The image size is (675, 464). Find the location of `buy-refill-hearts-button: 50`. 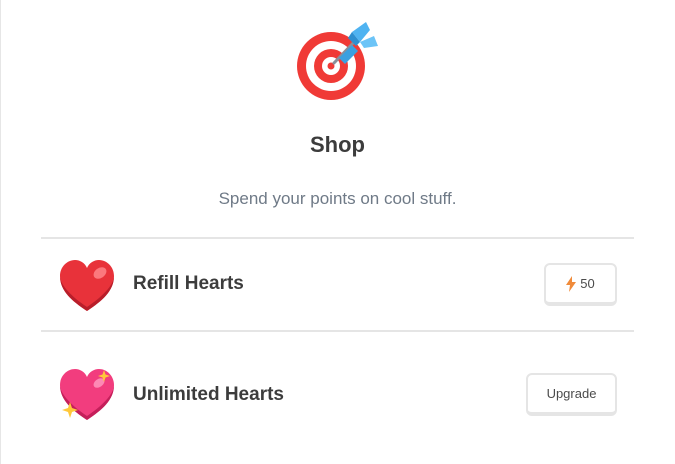

buy-refill-hearts-button: 50 is located at coordinates (580, 284).